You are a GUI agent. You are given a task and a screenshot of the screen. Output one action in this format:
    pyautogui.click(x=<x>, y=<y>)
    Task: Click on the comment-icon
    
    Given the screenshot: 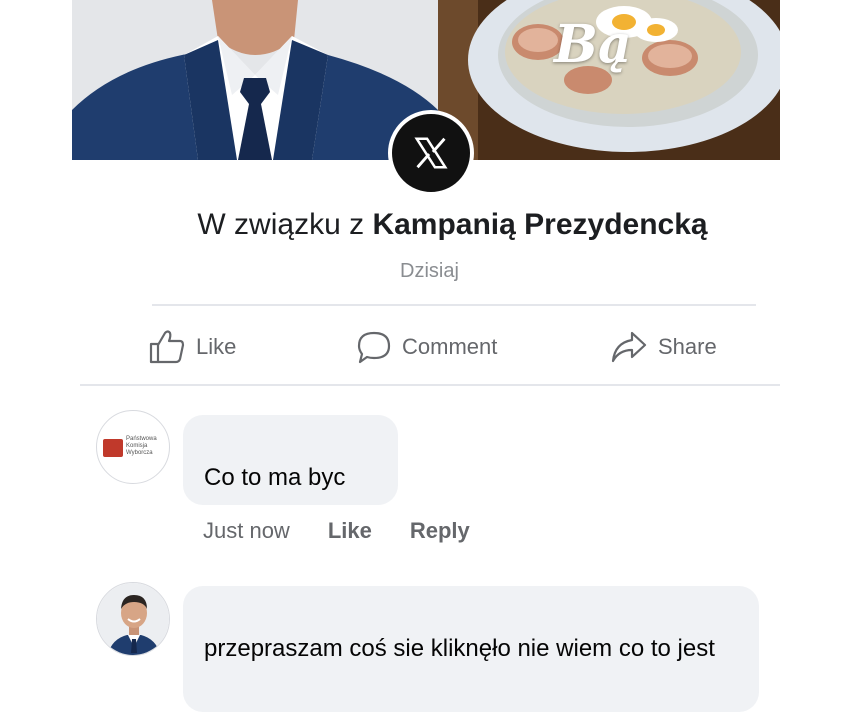 What is the action you would take?
    pyautogui.click(x=374, y=347)
    